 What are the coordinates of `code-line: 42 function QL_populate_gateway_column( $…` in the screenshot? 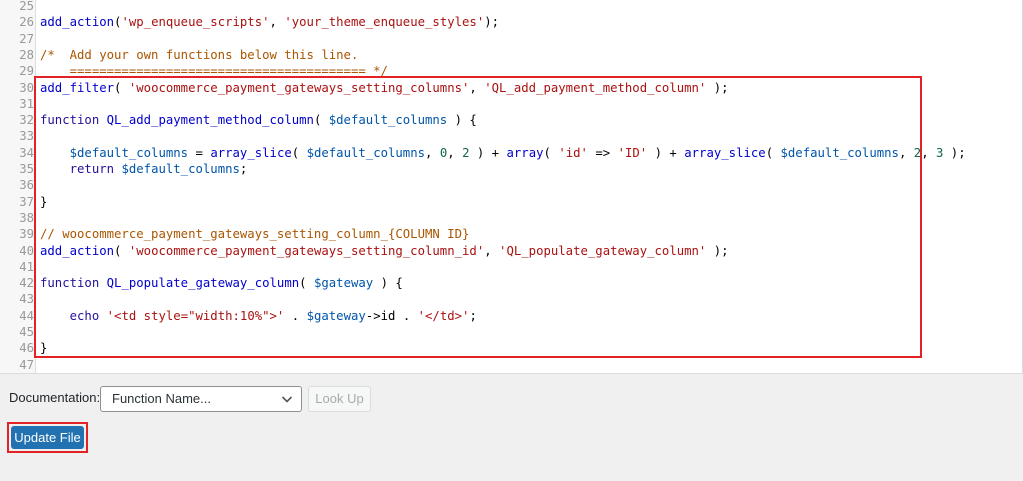 It's located at (511, 283).